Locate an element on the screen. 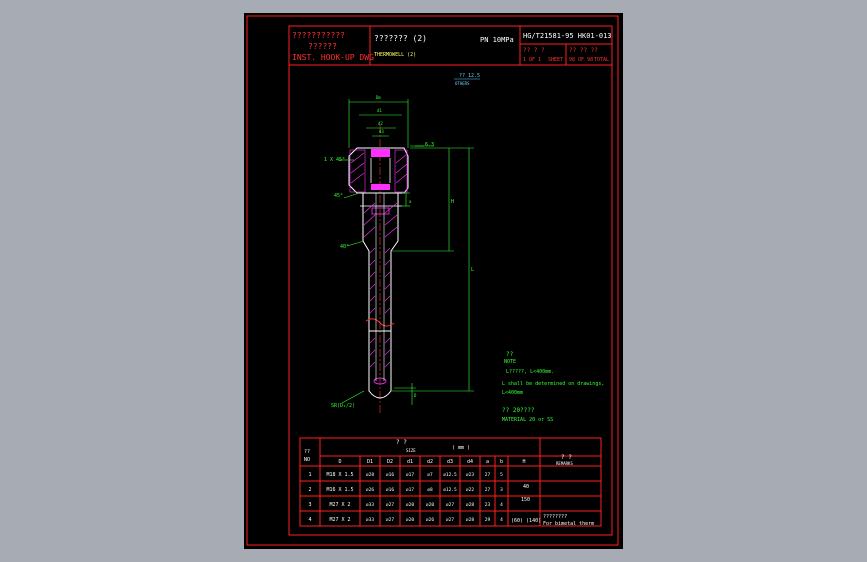  table-cell: ⌀8 is located at coordinates (430, 490).